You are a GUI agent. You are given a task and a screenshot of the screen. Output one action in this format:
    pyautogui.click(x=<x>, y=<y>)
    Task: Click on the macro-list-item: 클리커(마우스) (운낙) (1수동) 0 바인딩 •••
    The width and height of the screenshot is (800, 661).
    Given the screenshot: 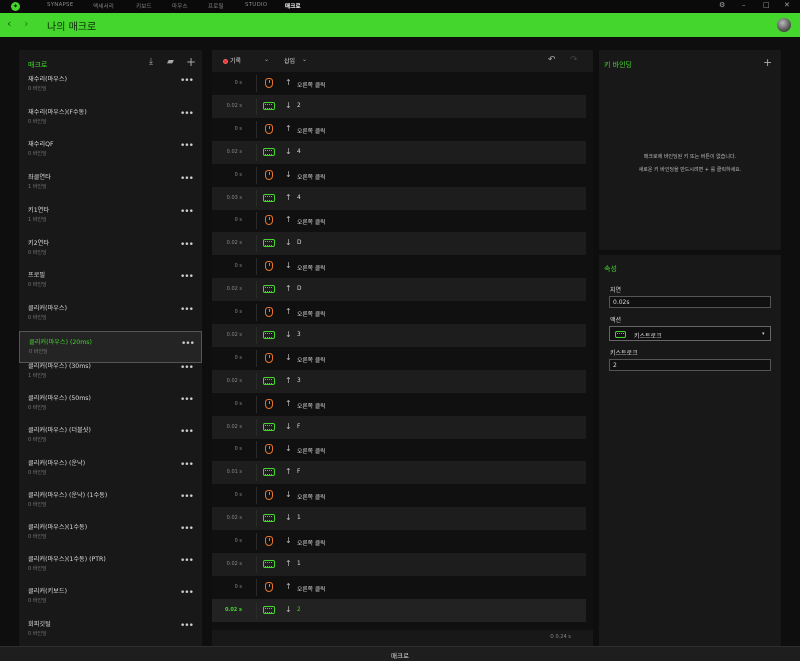 What is the action you would take?
    pyautogui.click(x=110, y=501)
    